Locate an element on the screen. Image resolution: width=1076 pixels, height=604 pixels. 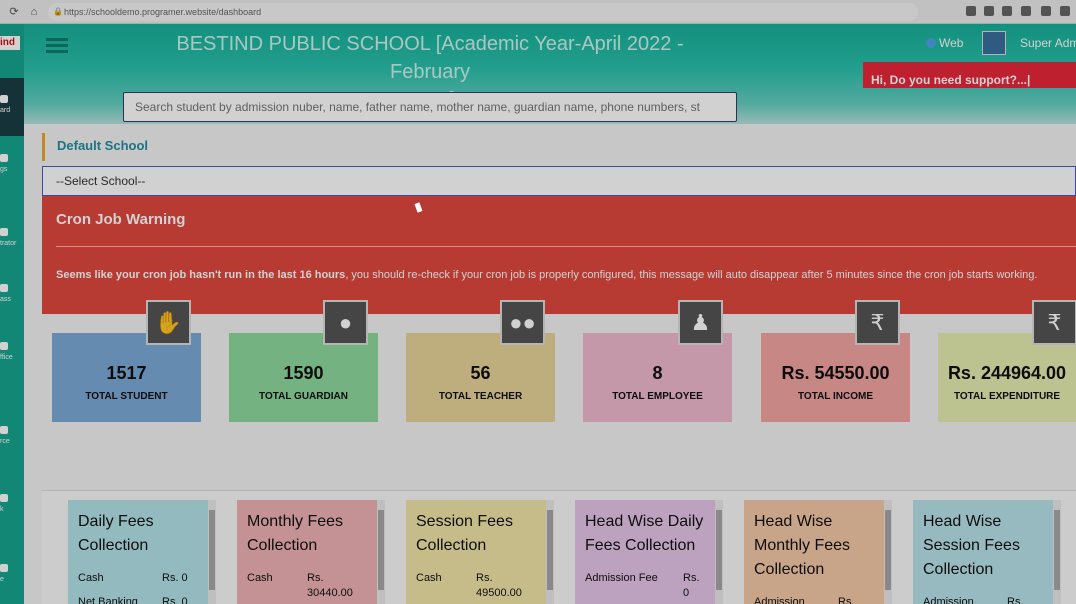
employee-icon: ♟ is located at coordinates (700, 322).